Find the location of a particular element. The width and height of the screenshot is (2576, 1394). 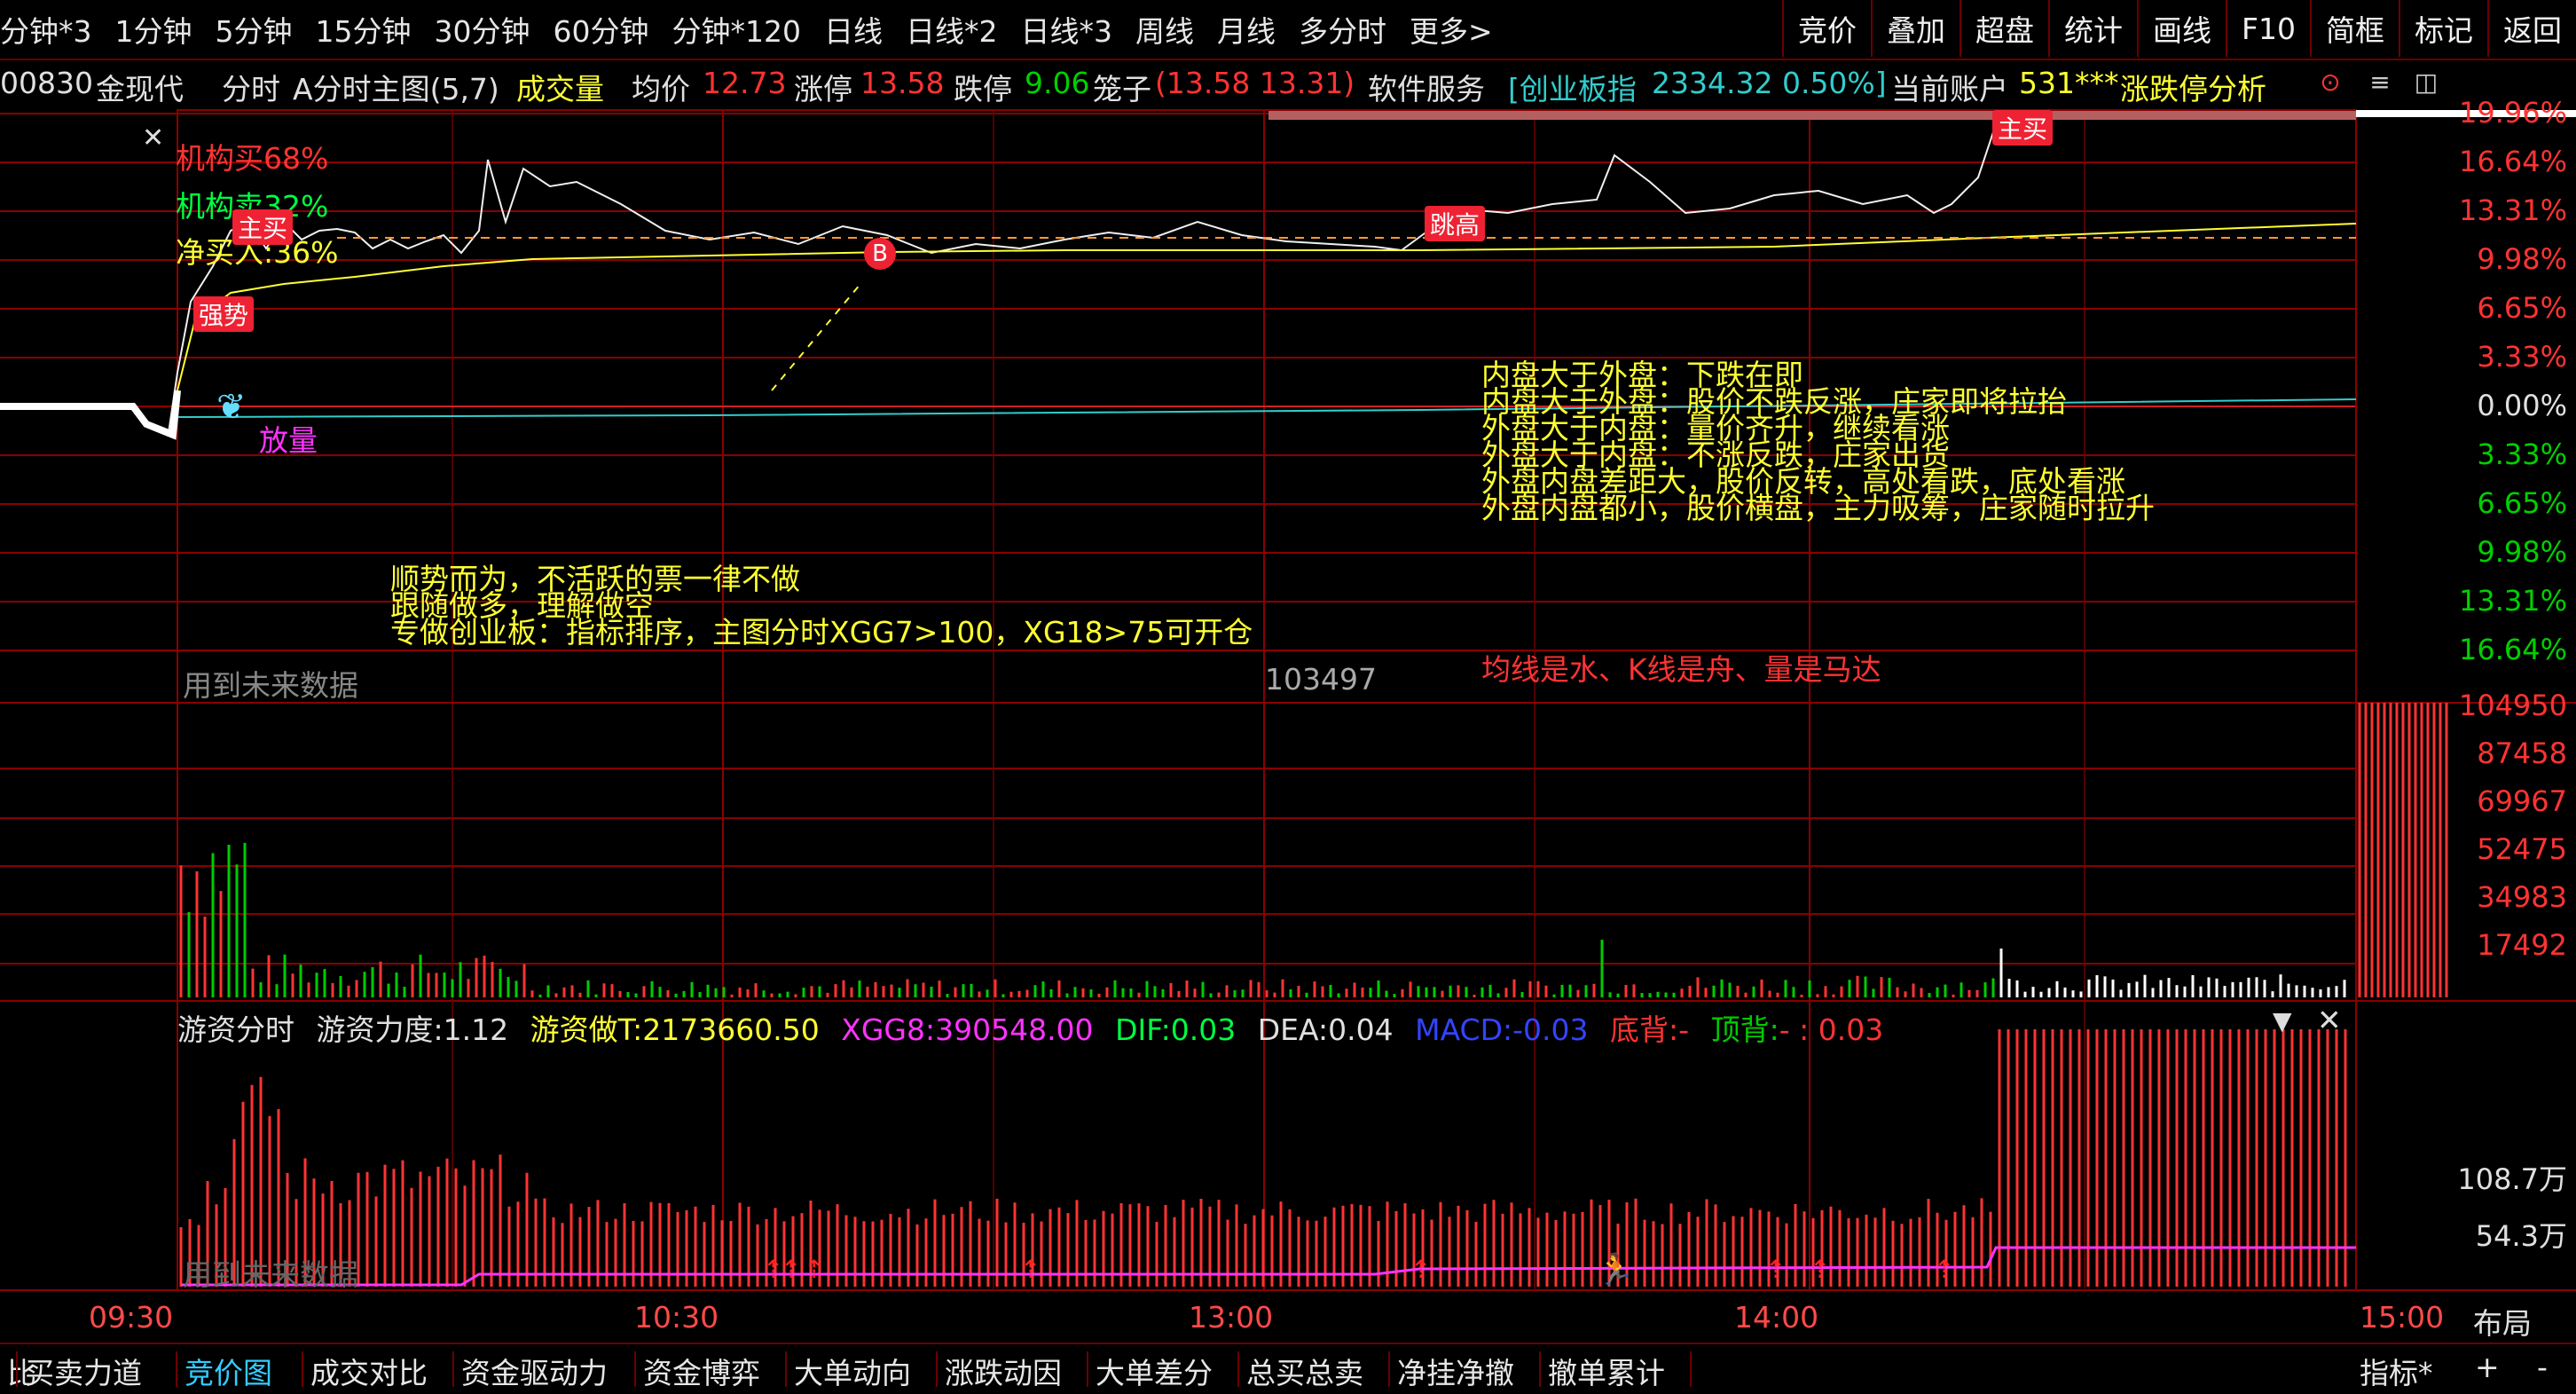

volume-tick: 87458 is located at coordinates (2522, 753).